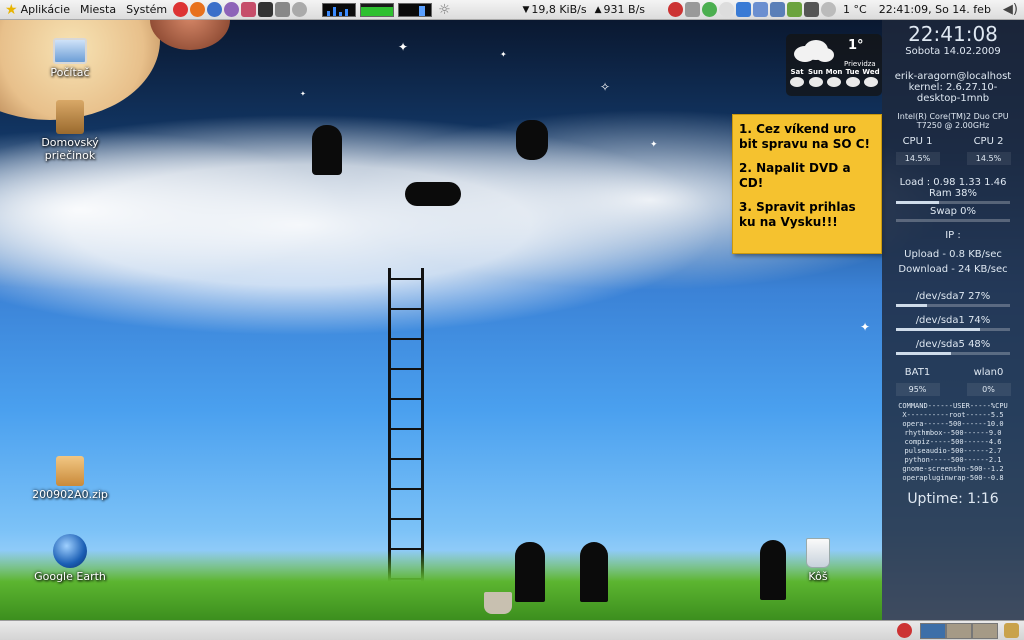 The width and height of the screenshot is (1024, 640). I want to click on planet-small, so click(190, 35).